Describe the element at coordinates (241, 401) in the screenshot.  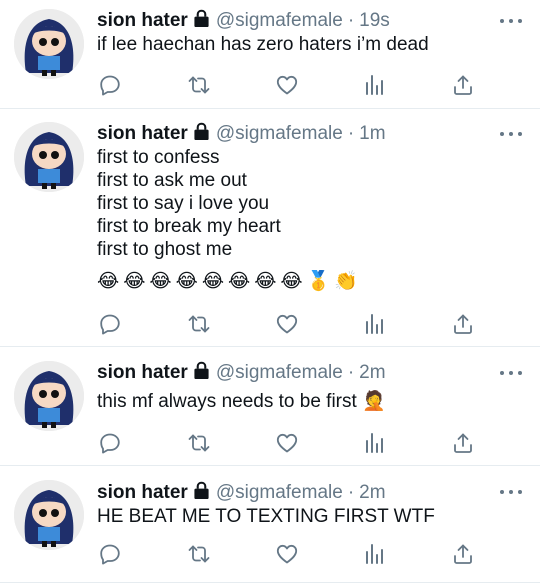
I see `tweet-text: this mf always needs to be first 🤦` at that location.